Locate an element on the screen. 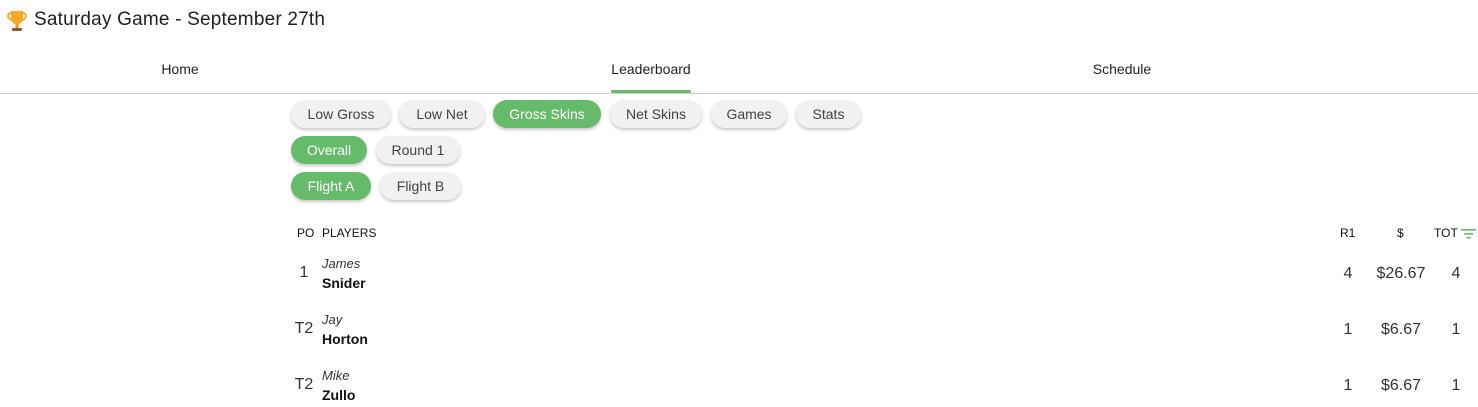  player-last-name: Horton is located at coordinates (345, 339).